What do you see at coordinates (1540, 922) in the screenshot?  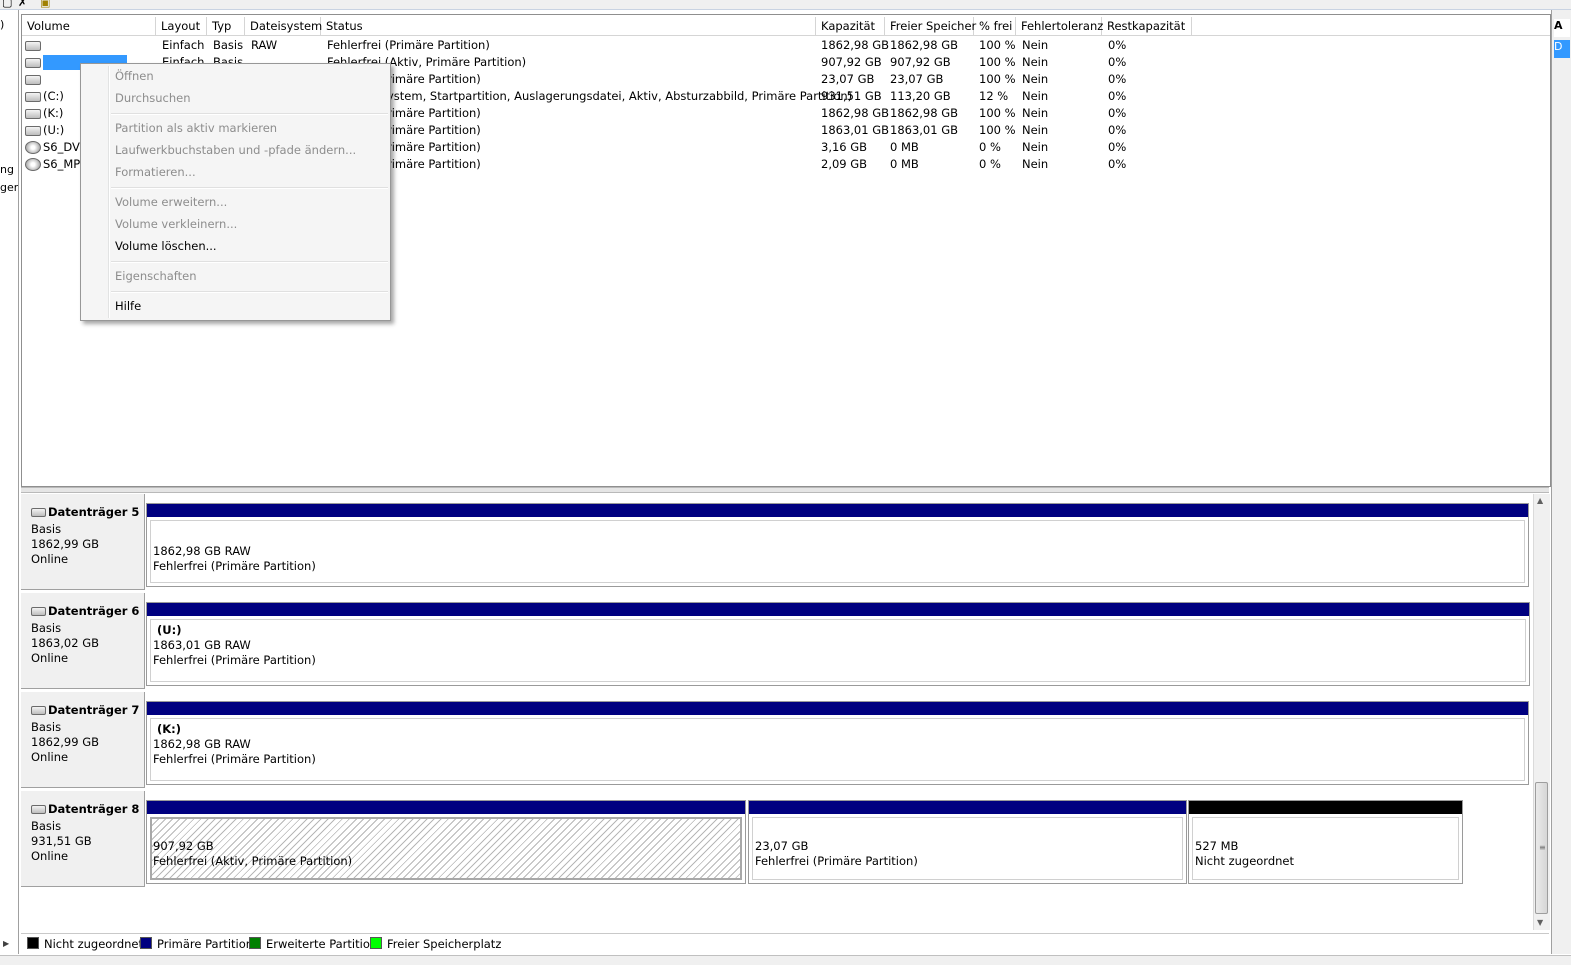 I see `scroll-down-icon: ▼` at bounding box center [1540, 922].